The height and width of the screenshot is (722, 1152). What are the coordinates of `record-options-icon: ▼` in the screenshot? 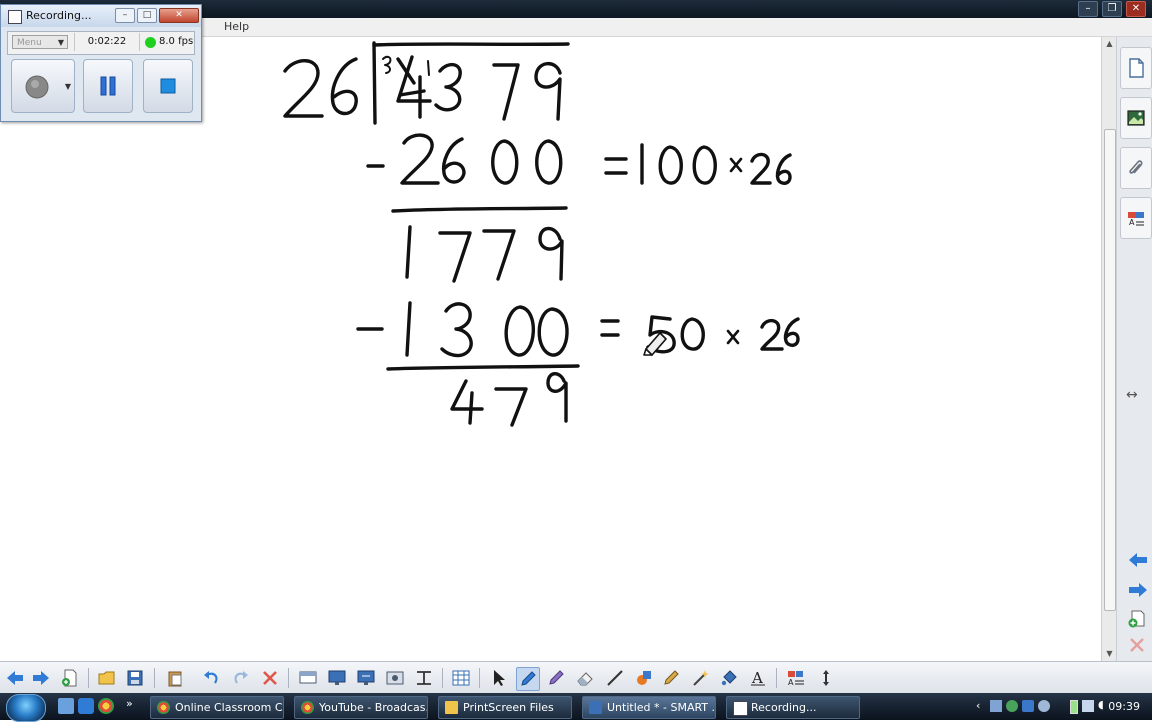 It's located at (68, 86).